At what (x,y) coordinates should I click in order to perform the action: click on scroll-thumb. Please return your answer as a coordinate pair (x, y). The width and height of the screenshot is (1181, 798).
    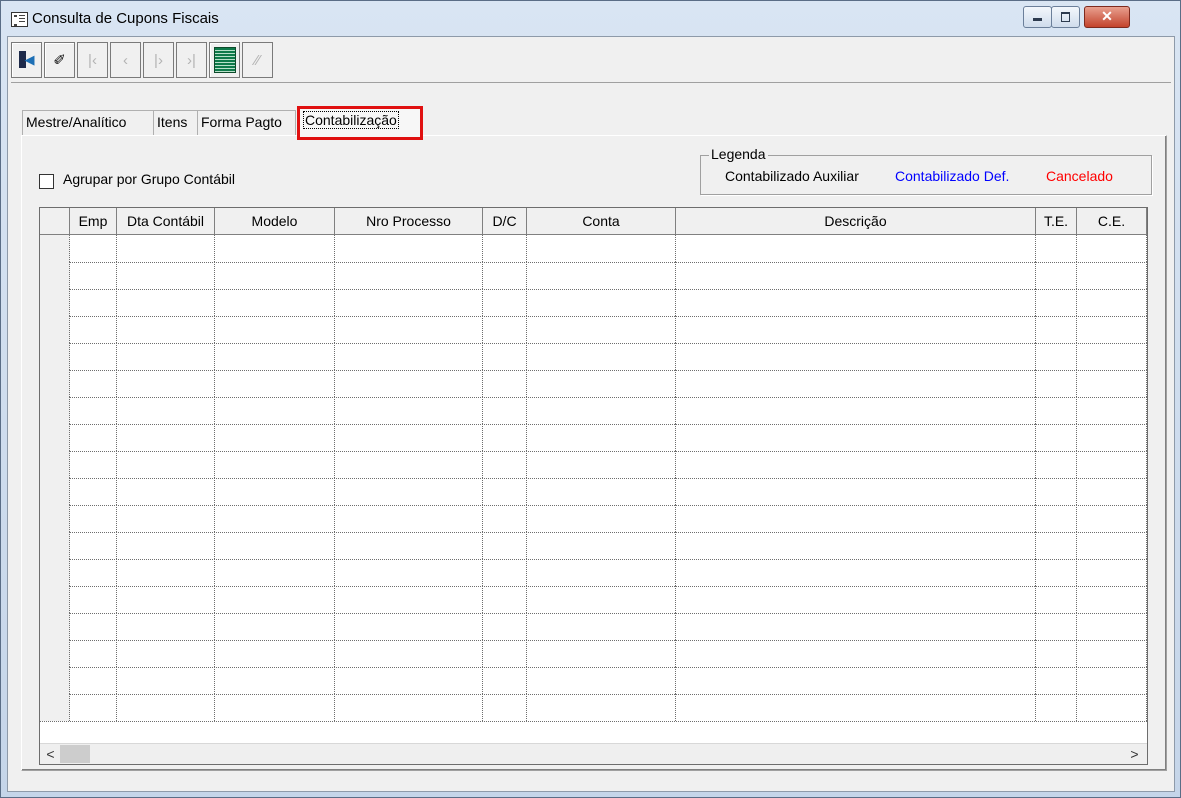
    Looking at the image, I should click on (75, 754).